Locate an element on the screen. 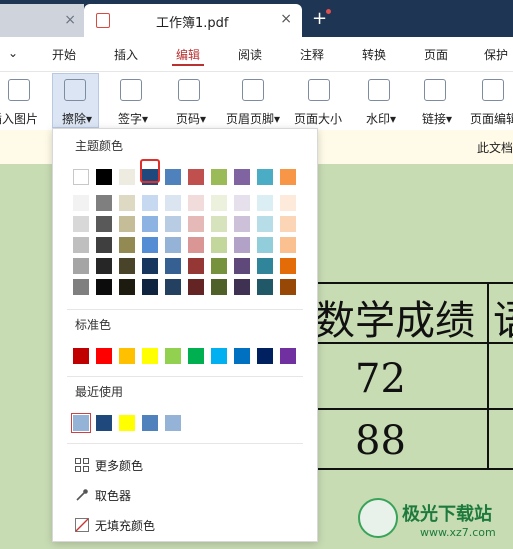  page-size-tool: 页面大小 is located at coordinates (320, 101).